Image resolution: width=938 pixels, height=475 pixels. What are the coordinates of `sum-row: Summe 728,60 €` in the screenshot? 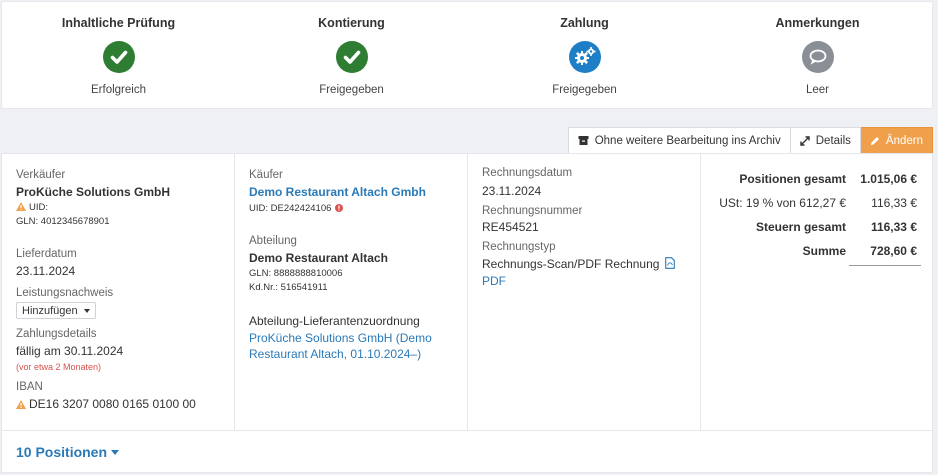 It's located at (817, 253).